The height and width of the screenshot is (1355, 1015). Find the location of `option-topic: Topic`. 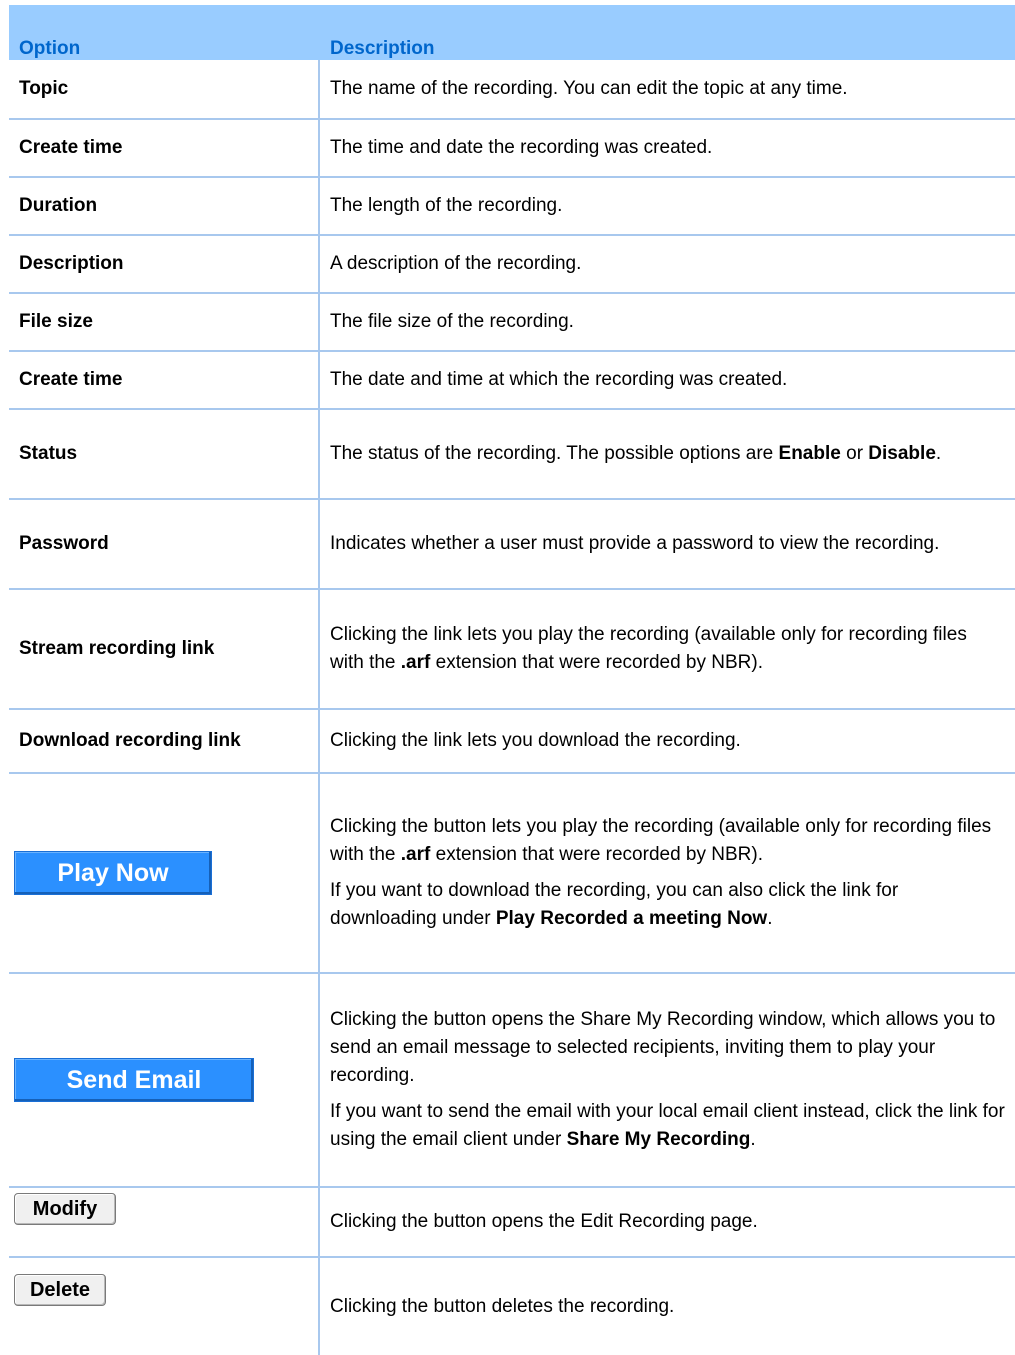

option-topic: Topic is located at coordinates (44, 88).